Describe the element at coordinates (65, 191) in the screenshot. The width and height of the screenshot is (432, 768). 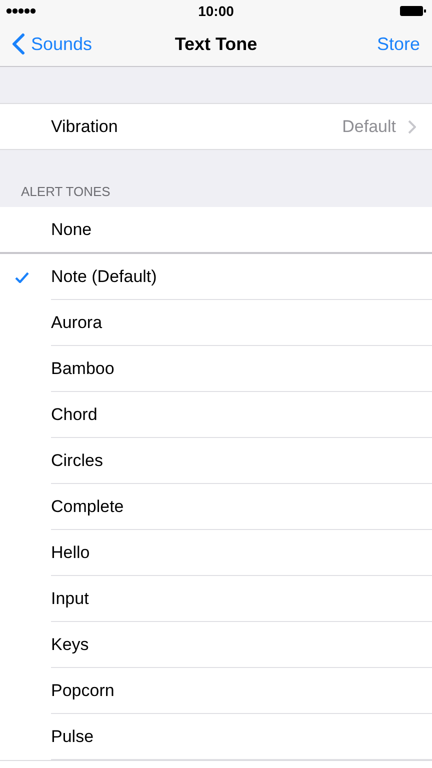
I see `section-header: ALERT TONES` at that location.